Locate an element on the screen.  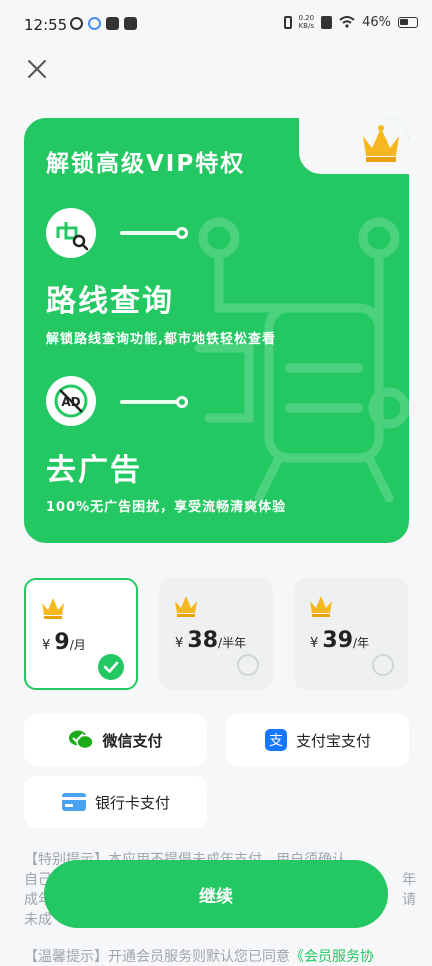
agreement-text: 【温馨提示】开通会员服务则默认您已同意《会员服务协 is located at coordinates (199, 956).